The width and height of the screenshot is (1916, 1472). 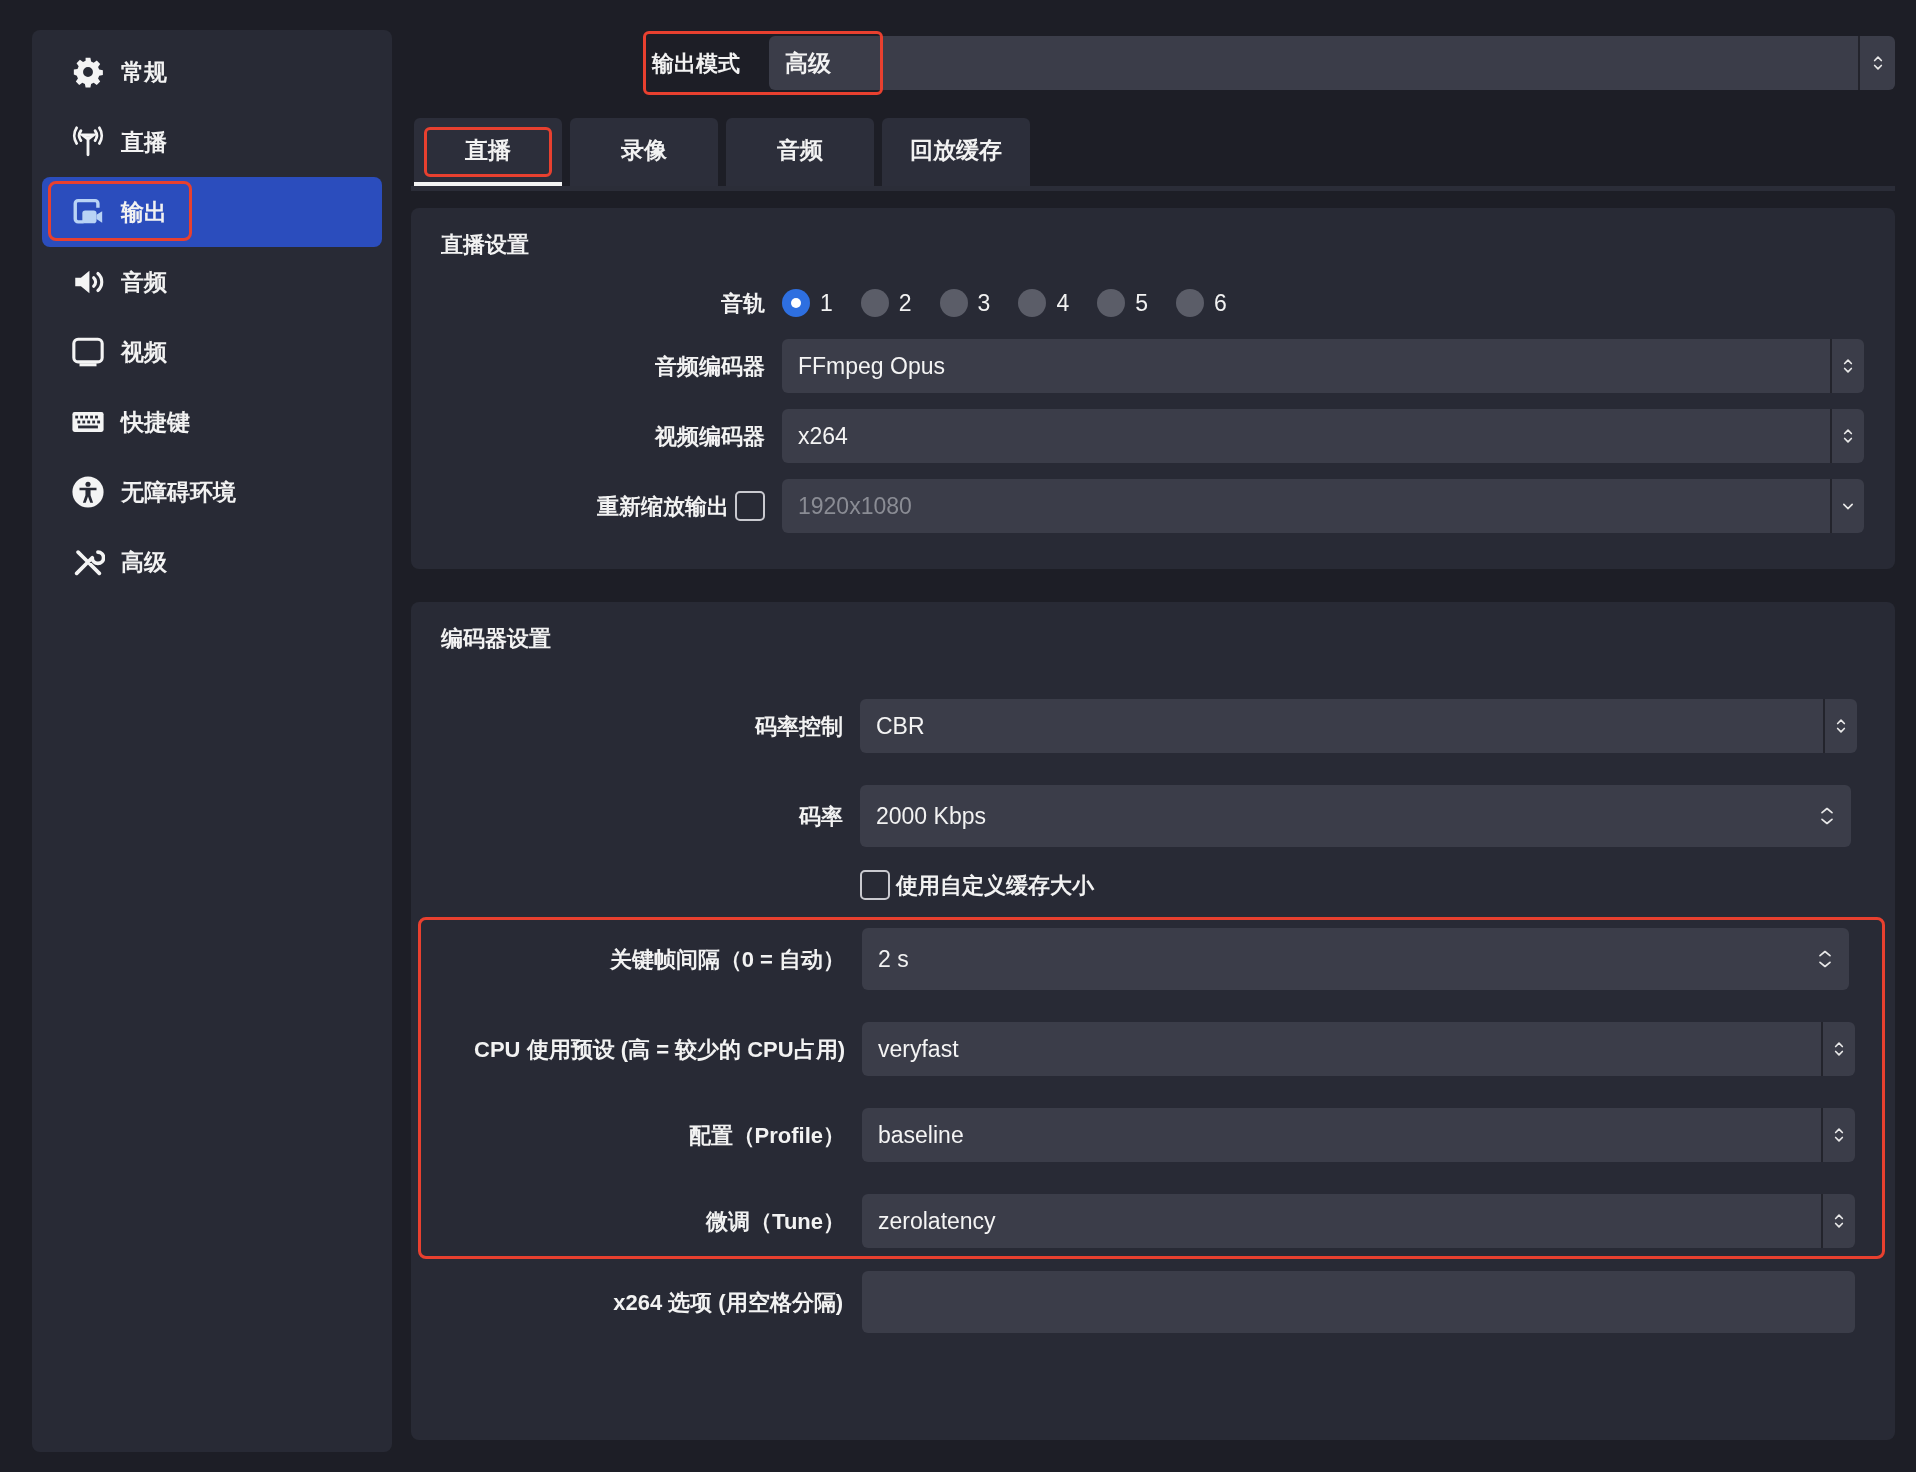 I want to click on field-label: 视频编码器, so click(x=709, y=436).